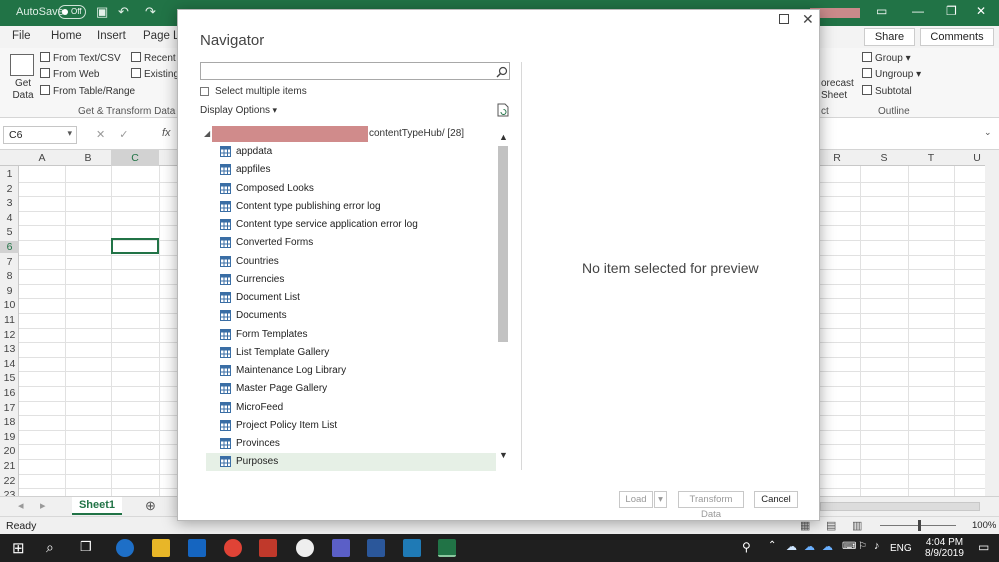  I want to click on row-header: 2, so click(9, 189).